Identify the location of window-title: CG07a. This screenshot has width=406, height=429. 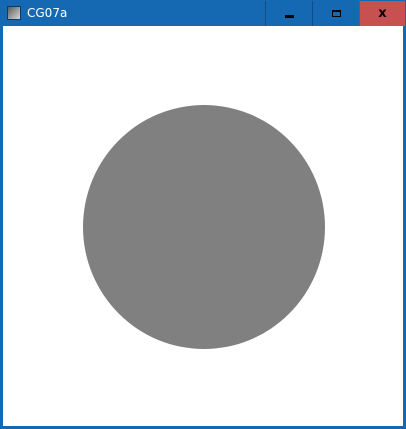
(47, 13).